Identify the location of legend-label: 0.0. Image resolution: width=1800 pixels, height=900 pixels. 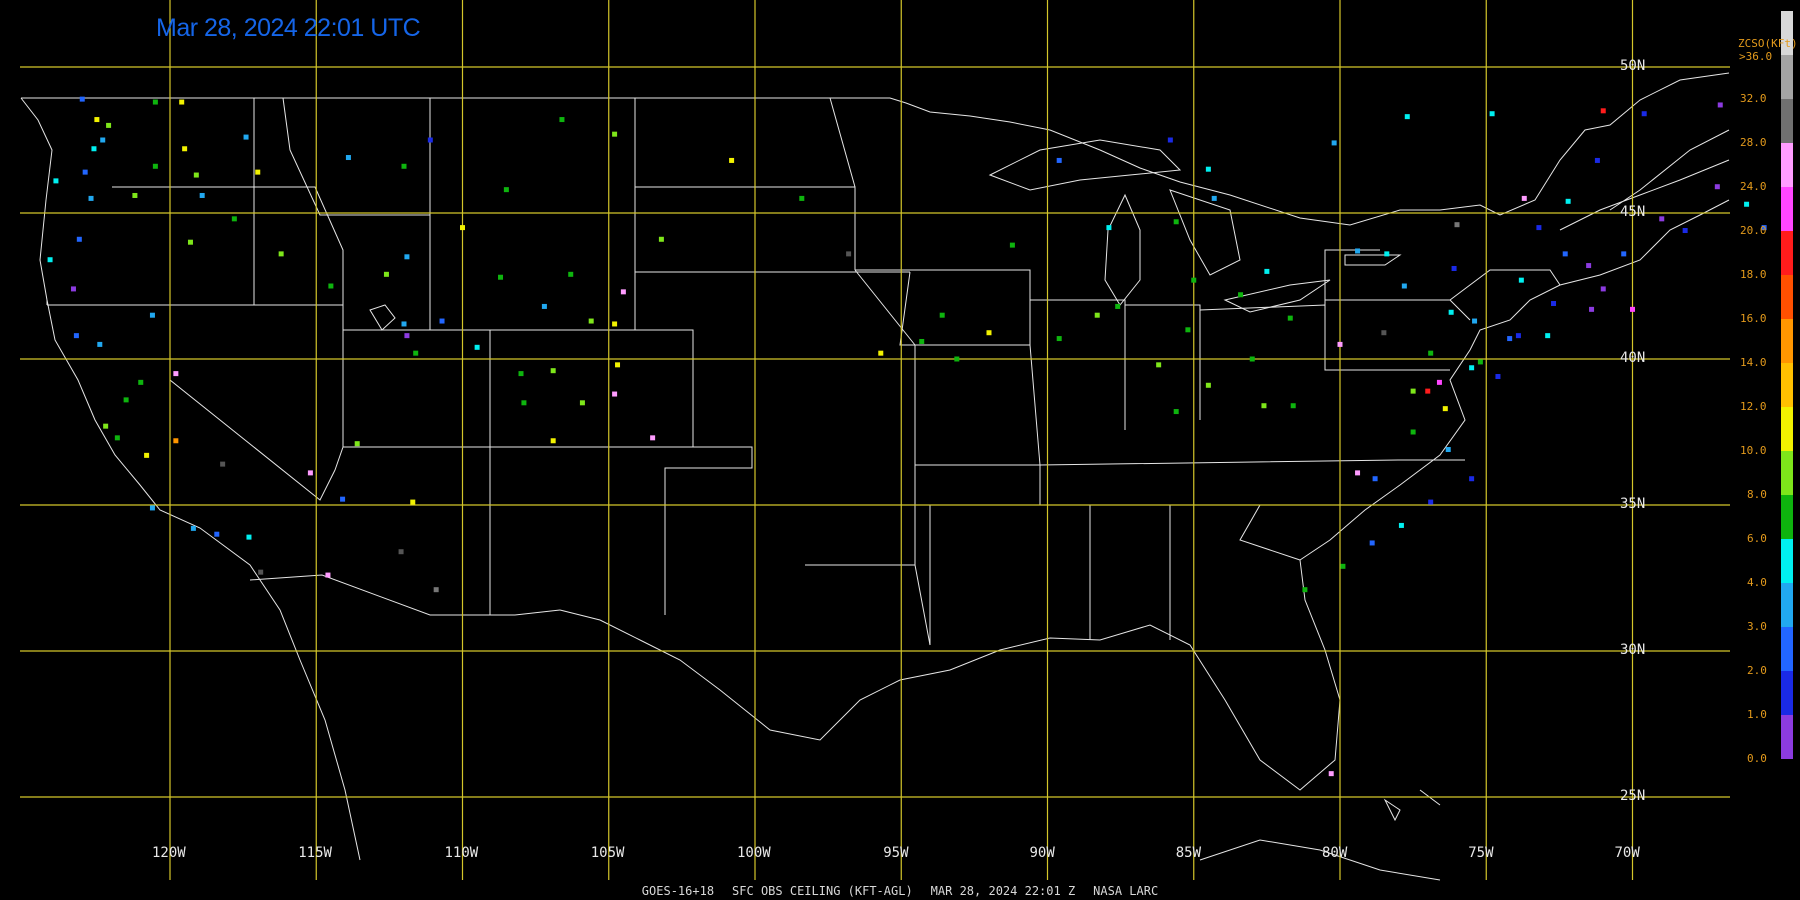
(1757, 758).